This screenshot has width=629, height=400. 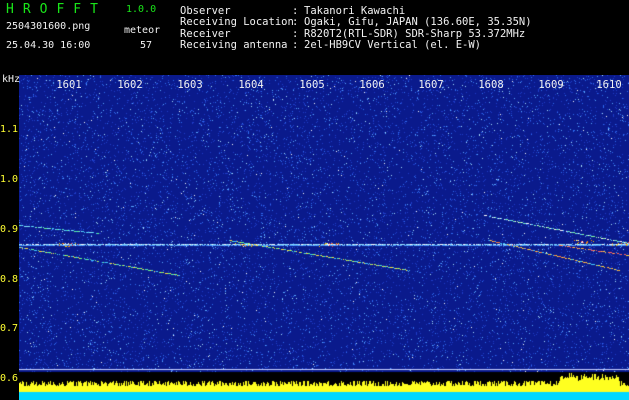 I want to click on observer-value: Takanori Kawachi, so click(x=355, y=11).